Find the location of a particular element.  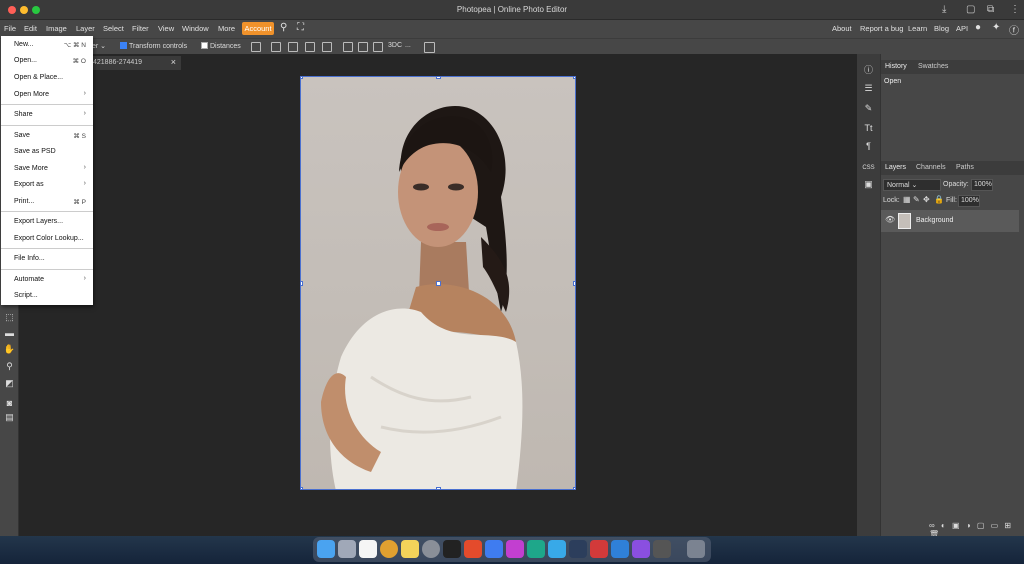

menu-save-psd: Save as PSD is located at coordinates (35, 151).